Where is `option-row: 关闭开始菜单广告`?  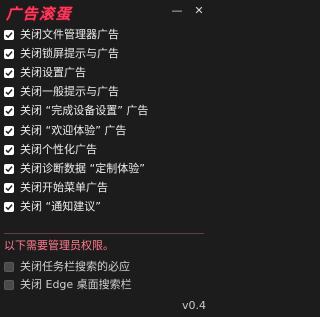
option-row: 关闭开始菜单广告 is located at coordinates (106, 188).